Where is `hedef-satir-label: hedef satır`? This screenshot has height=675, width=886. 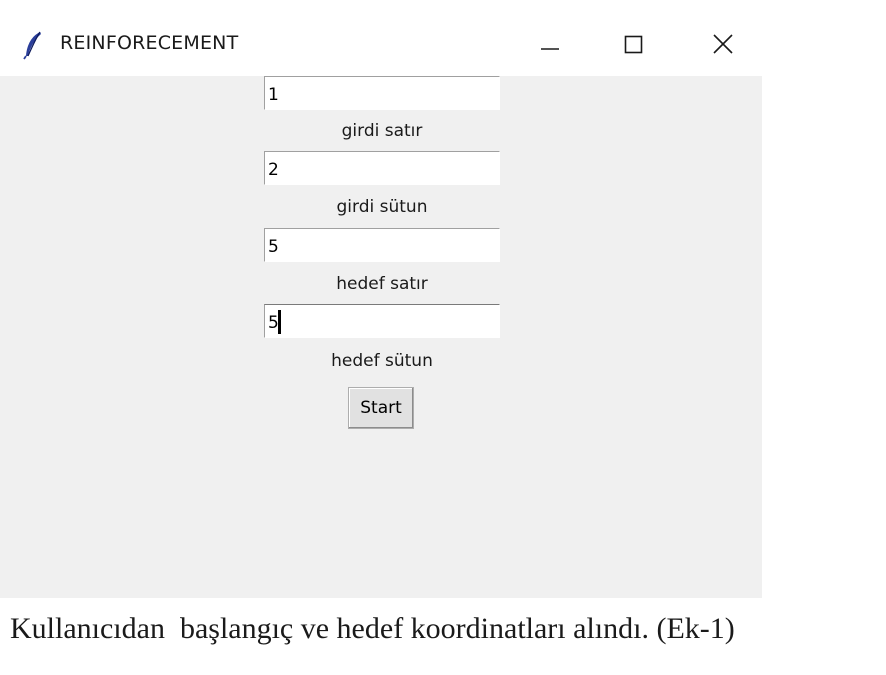 hedef-satir-label: hedef satır is located at coordinates (382, 284).